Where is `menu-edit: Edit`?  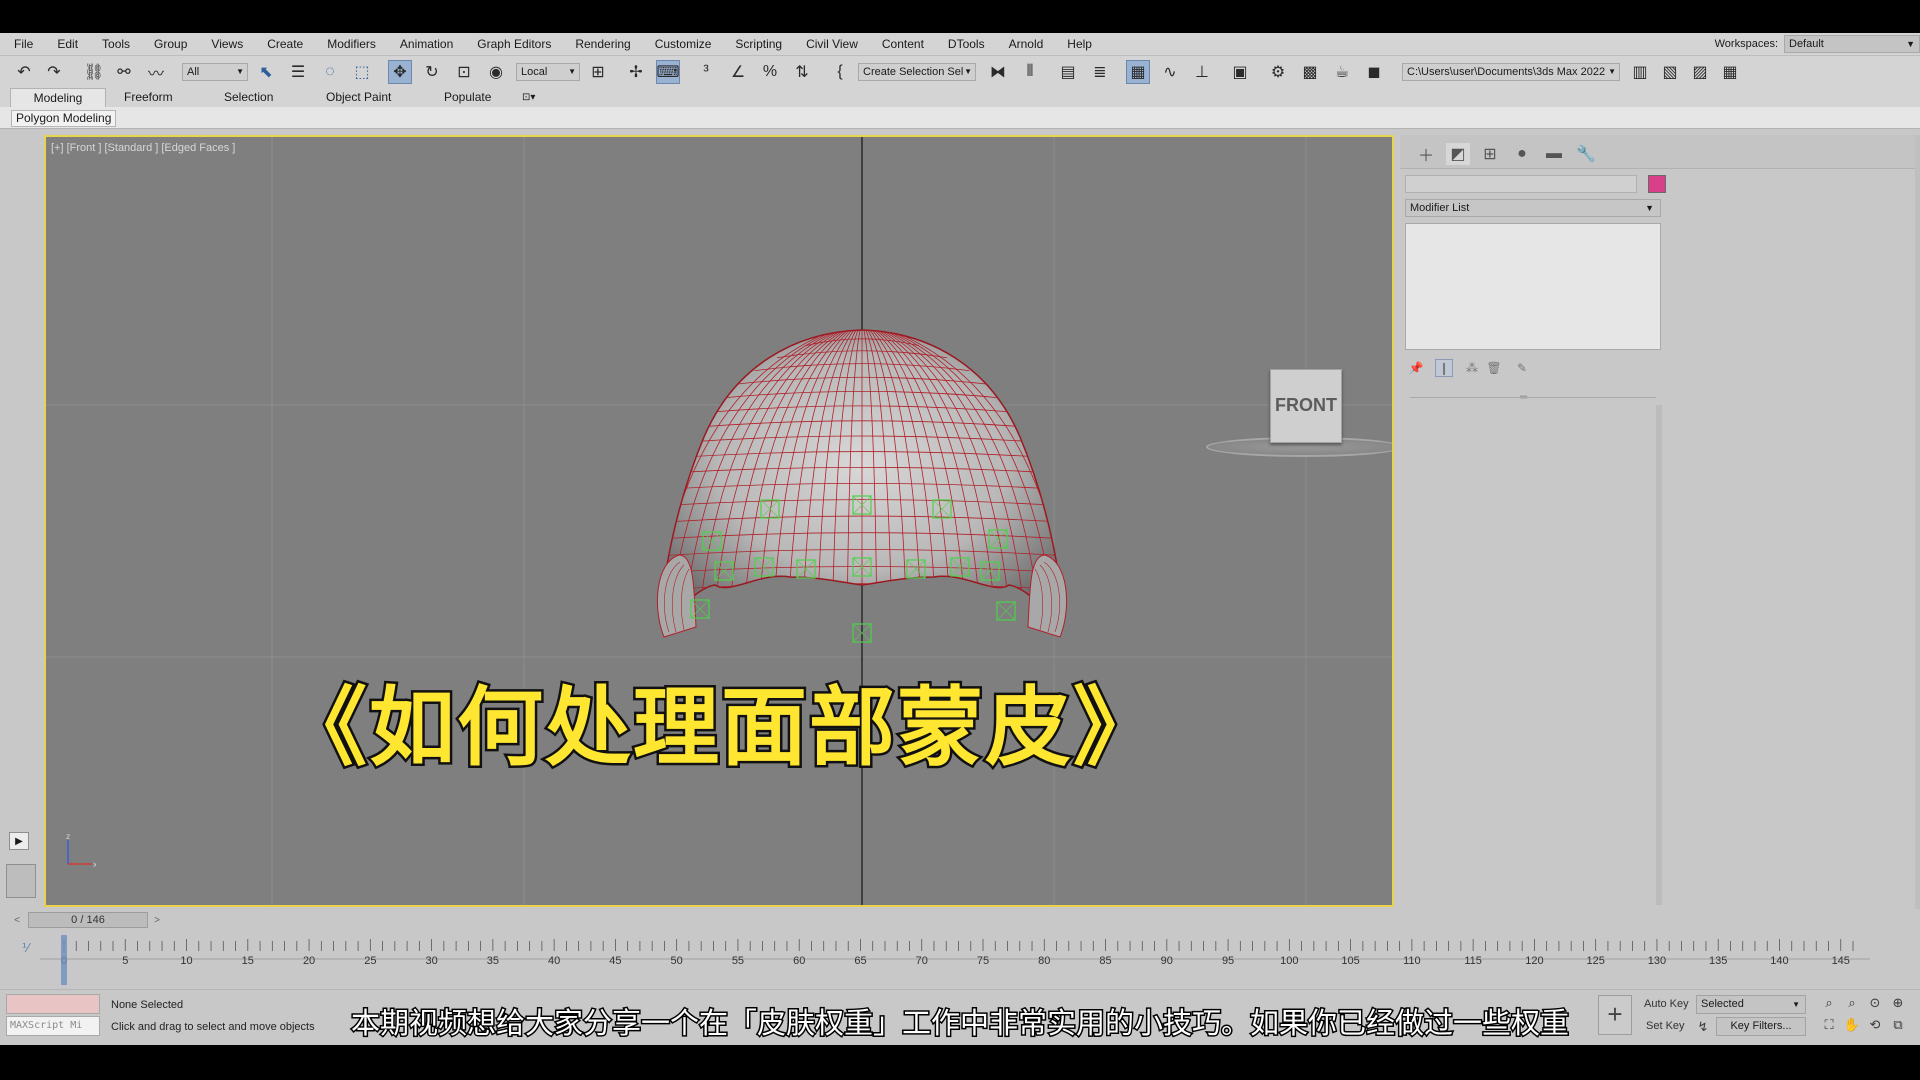 menu-edit: Edit is located at coordinates (67, 44).